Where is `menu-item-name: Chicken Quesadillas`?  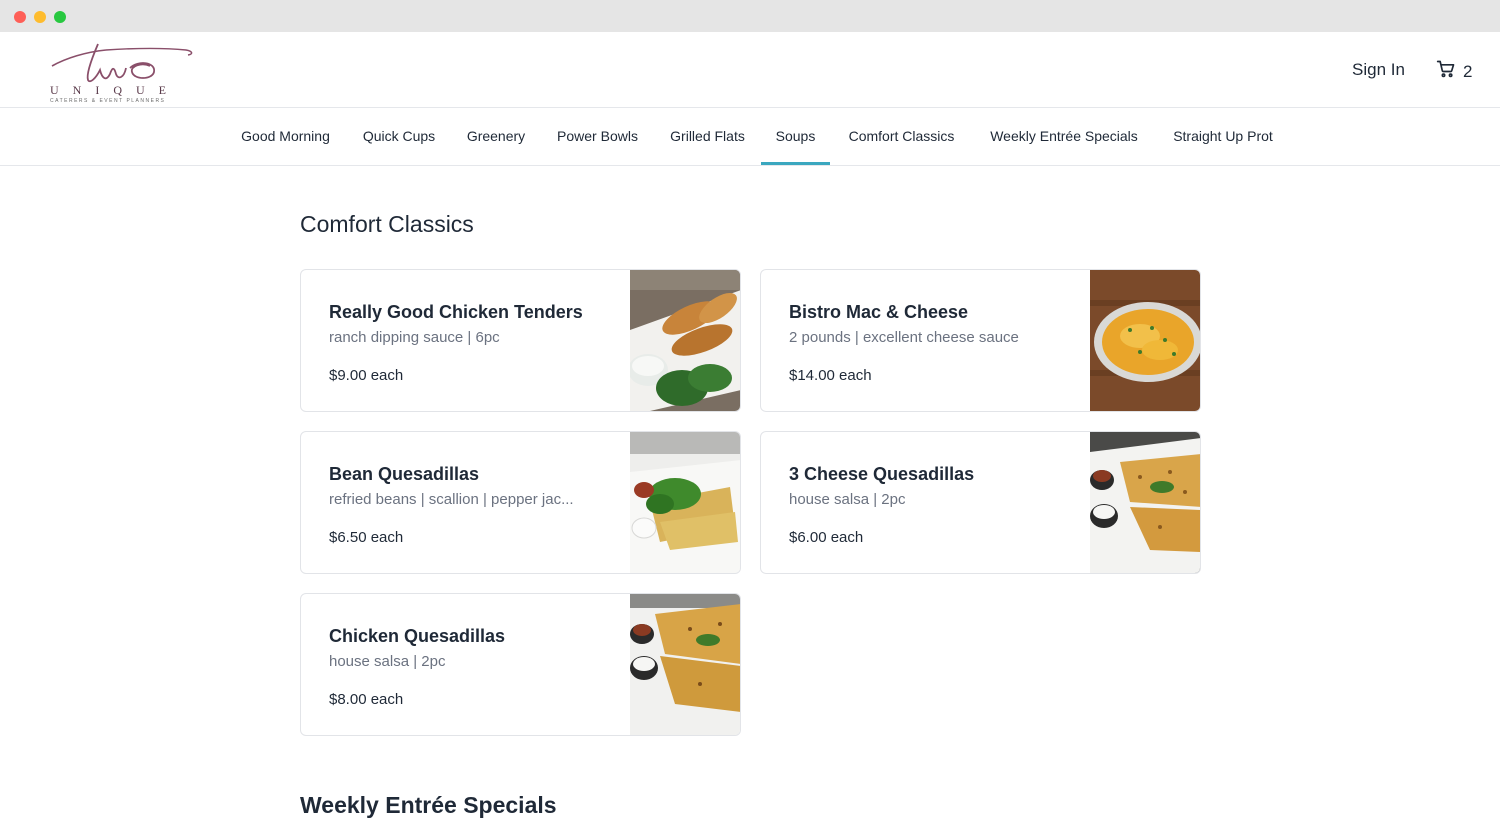 menu-item-name: Chicken Quesadillas is located at coordinates (417, 636).